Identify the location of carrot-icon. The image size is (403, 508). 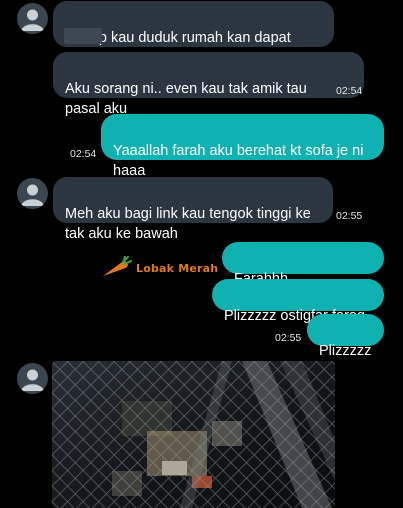
(117, 266).